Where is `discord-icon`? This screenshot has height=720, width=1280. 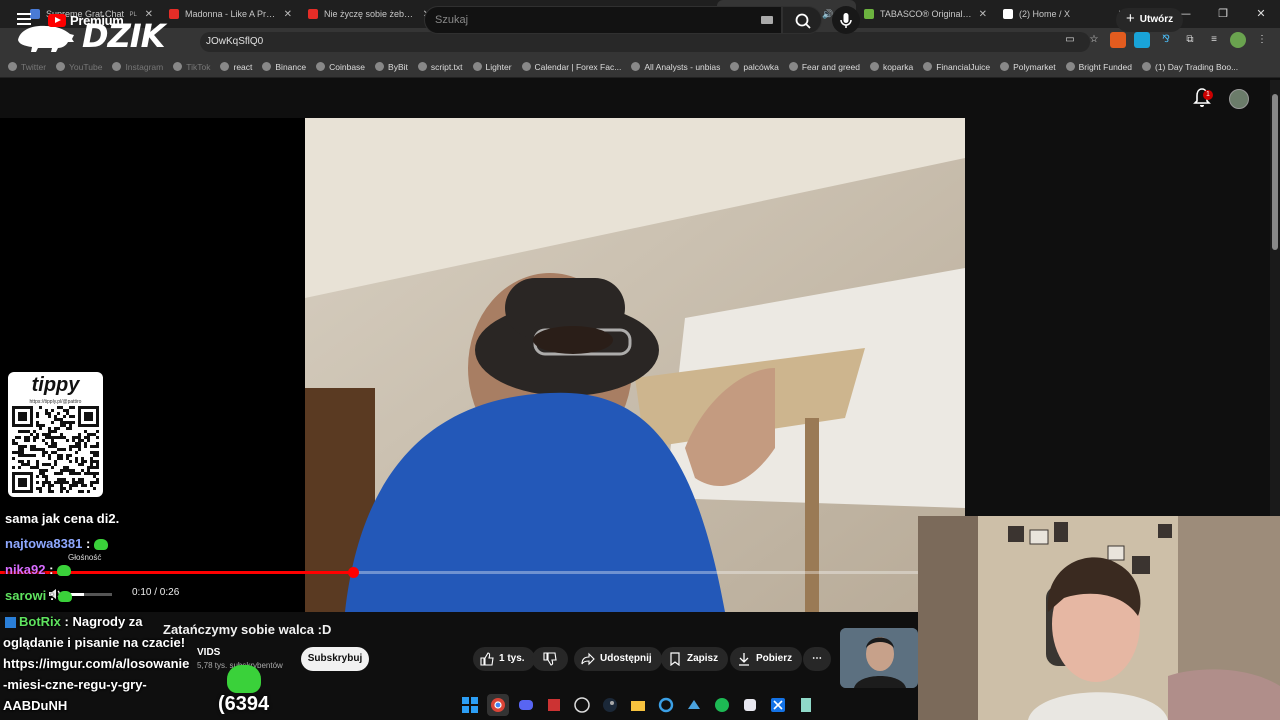
discord-icon is located at coordinates (526, 705).